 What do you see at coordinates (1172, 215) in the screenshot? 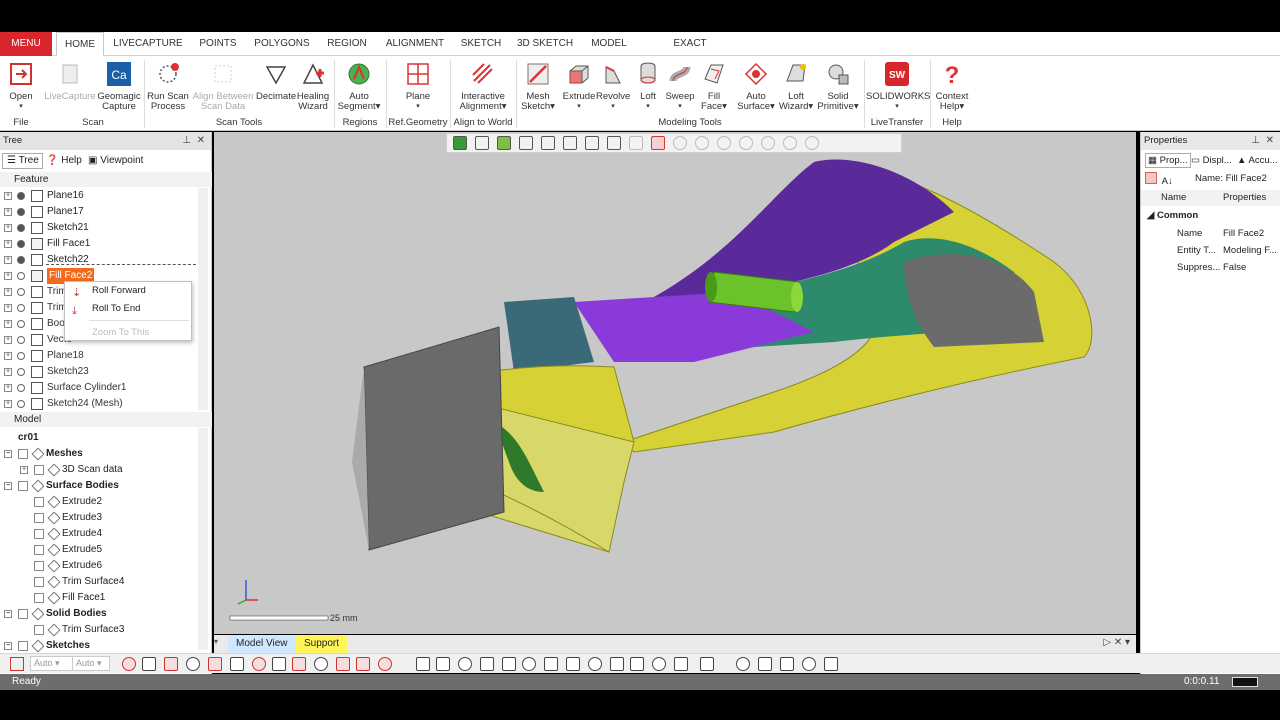
I see `section-common: ◢ Common` at bounding box center [1172, 215].